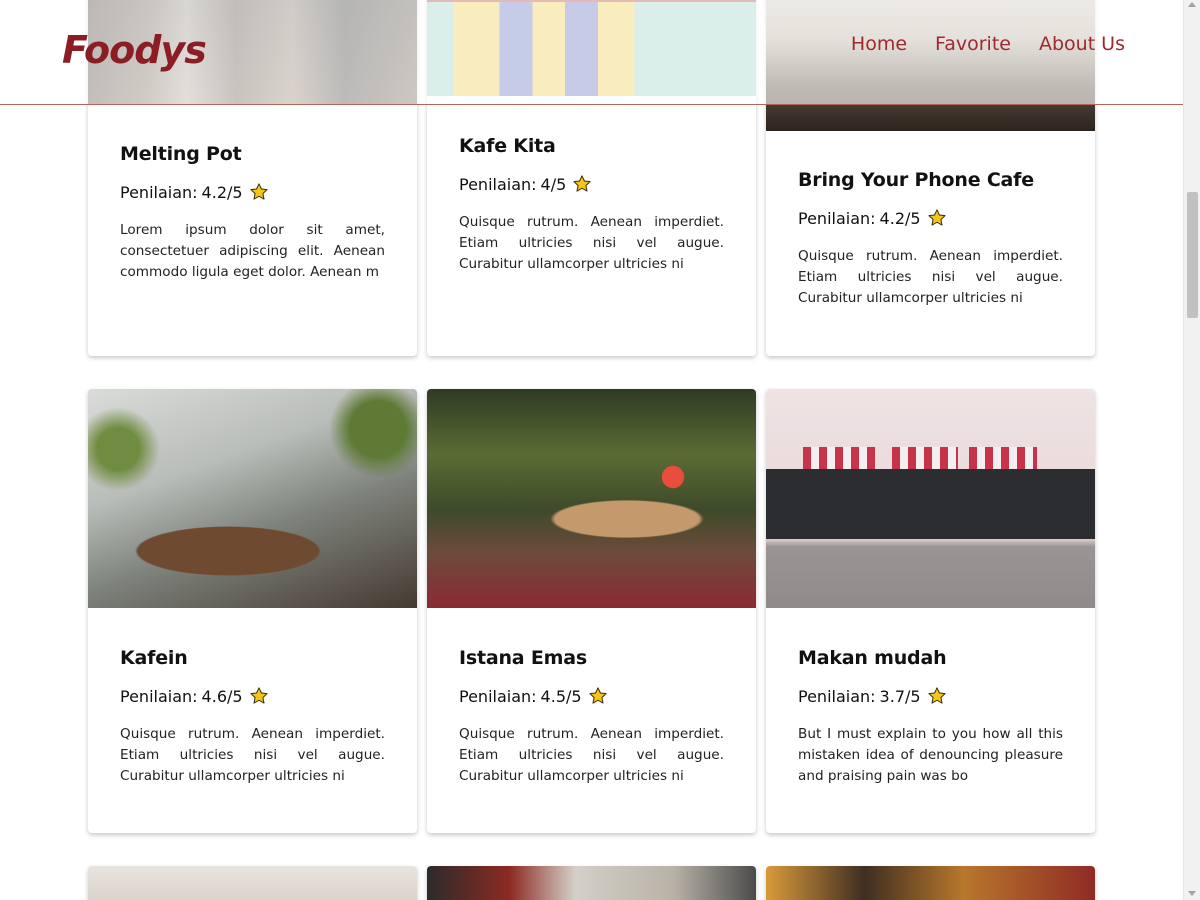 Image resolution: width=1200 pixels, height=900 pixels. I want to click on restaurant-name: Makan mudah, so click(872, 658).